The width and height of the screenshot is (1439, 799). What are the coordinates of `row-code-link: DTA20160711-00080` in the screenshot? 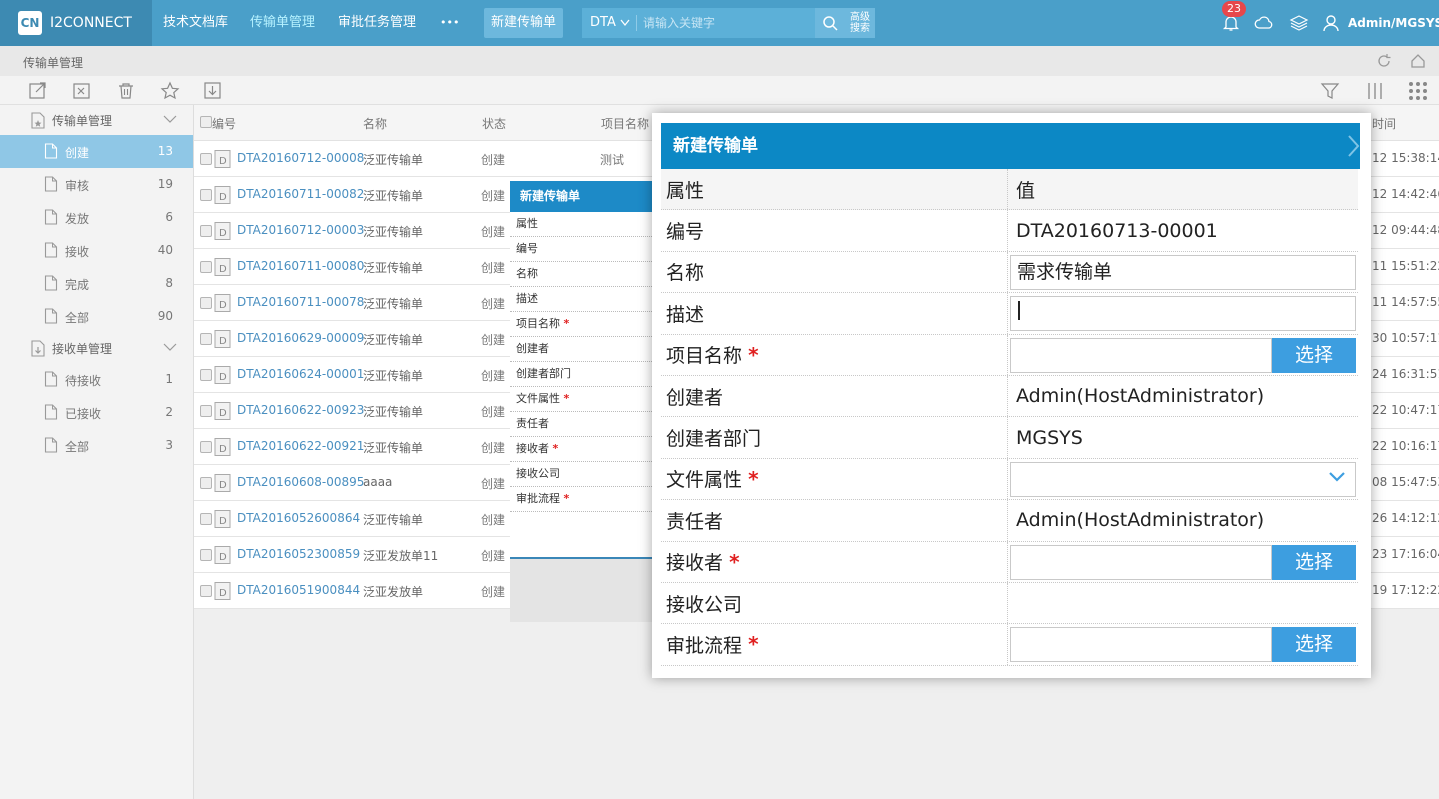 It's located at (300, 266).